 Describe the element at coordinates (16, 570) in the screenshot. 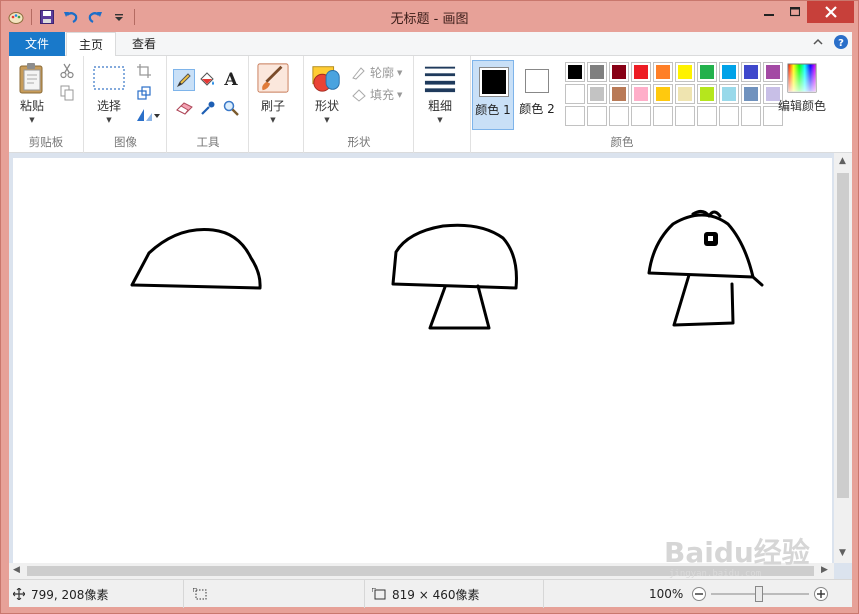

I see `scroll-left-icon: ◀` at that location.